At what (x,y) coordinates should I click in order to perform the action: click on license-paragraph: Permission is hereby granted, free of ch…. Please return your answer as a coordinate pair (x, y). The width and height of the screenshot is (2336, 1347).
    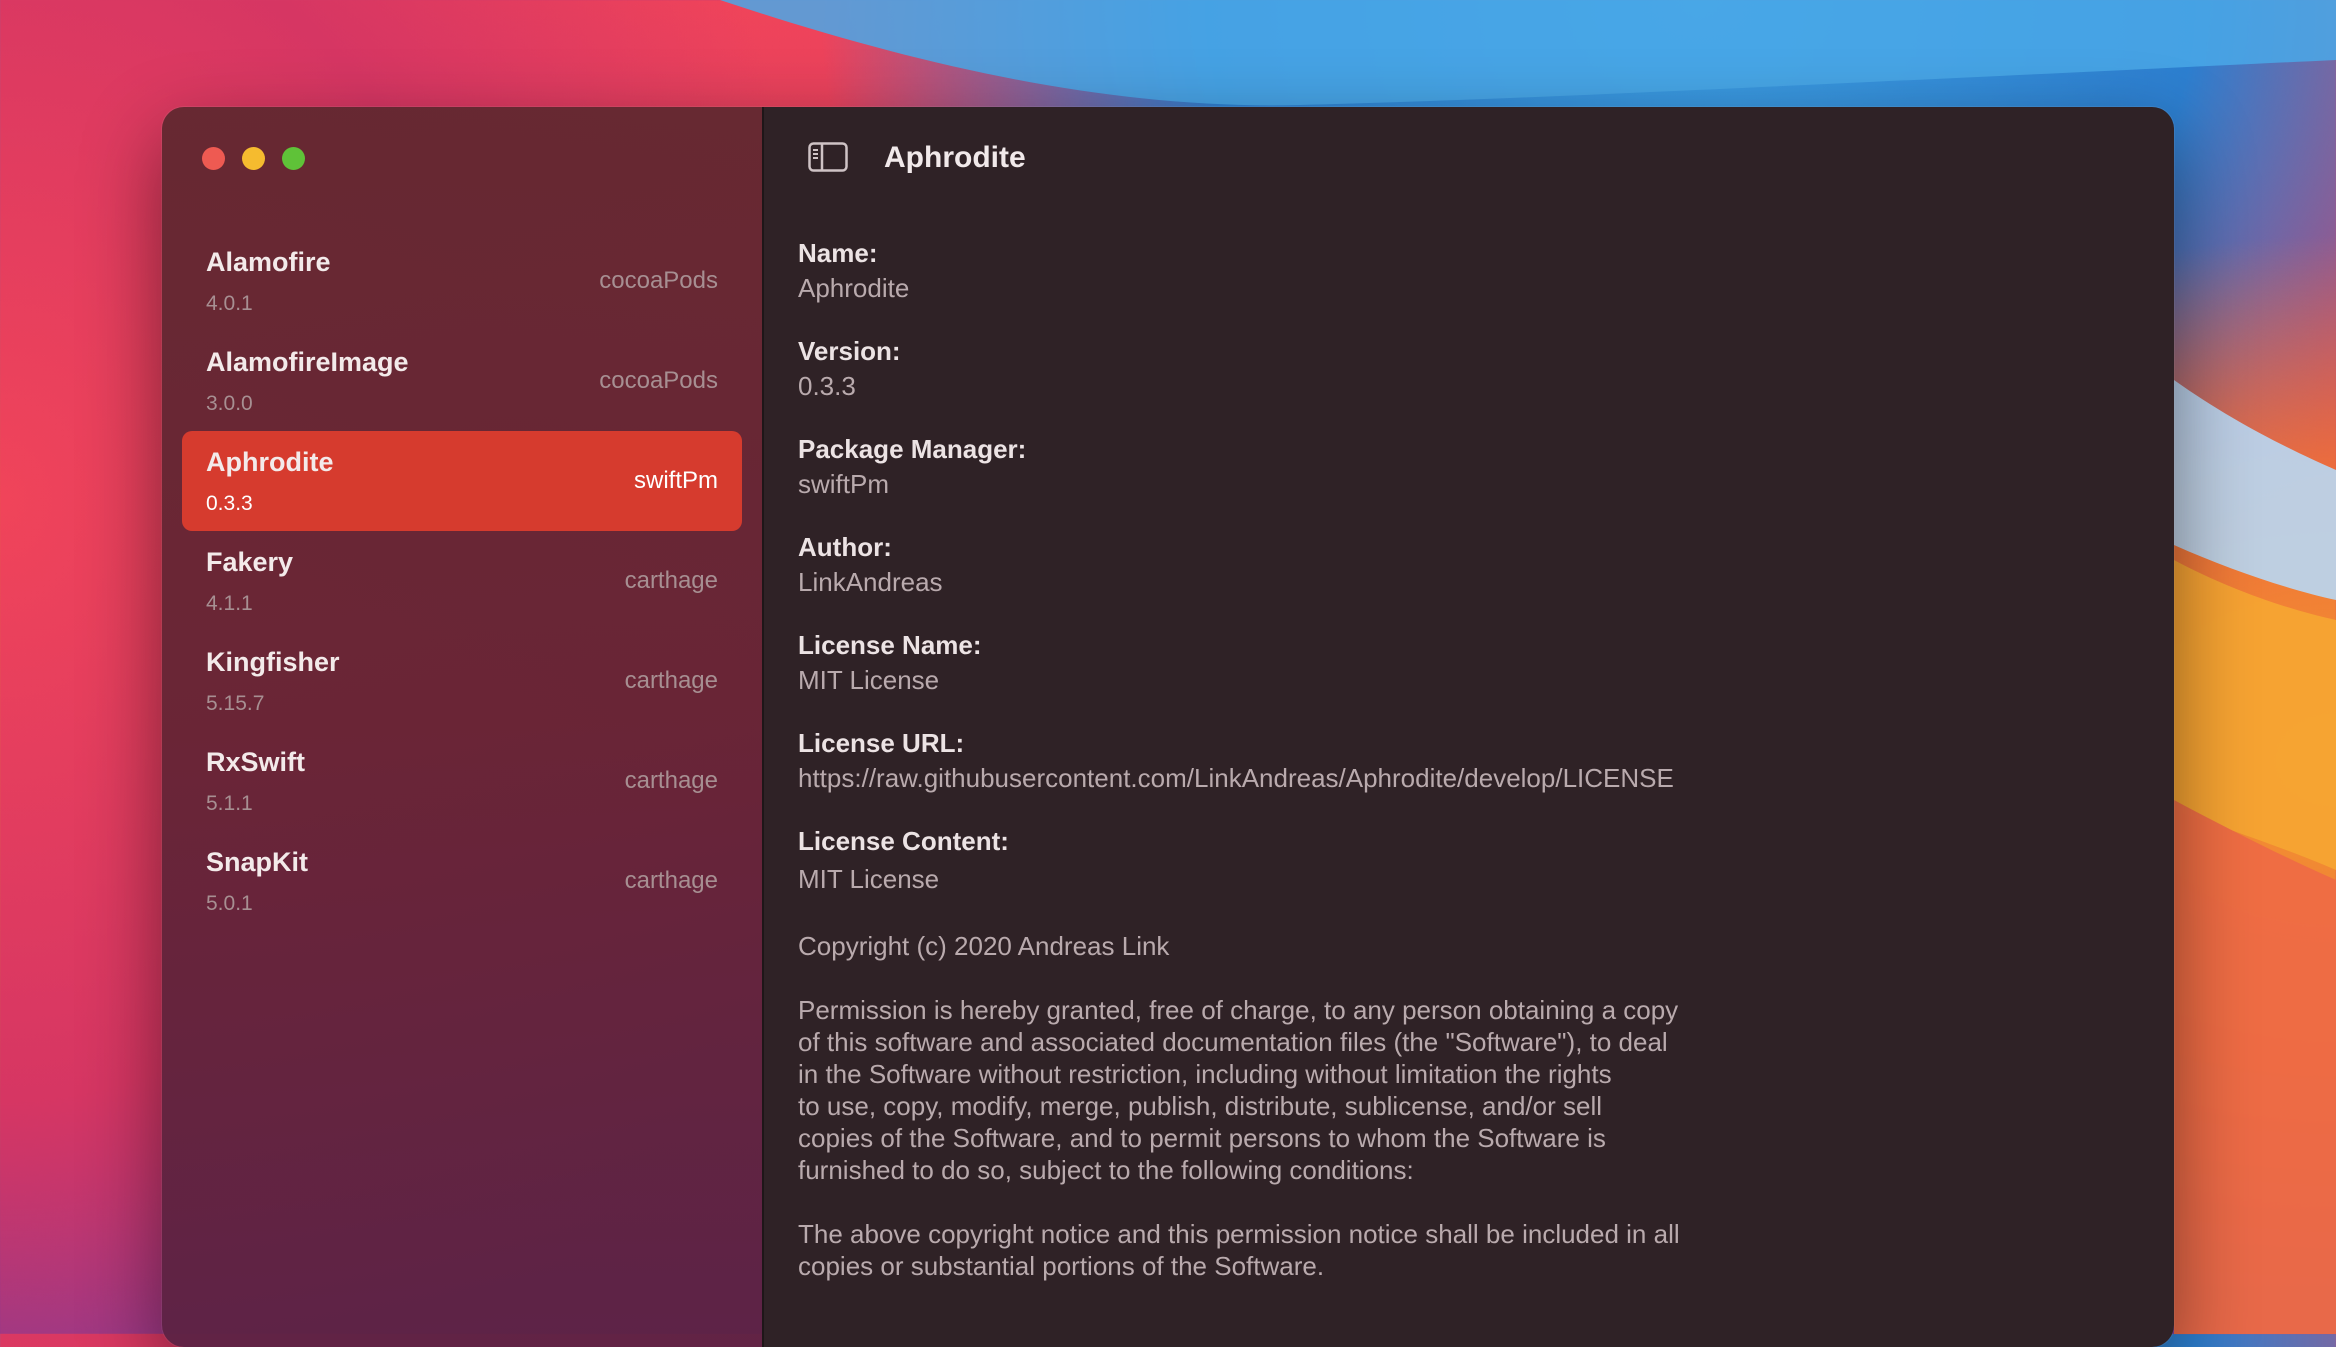
    Looking at the image, I should click on (1238, 1090).